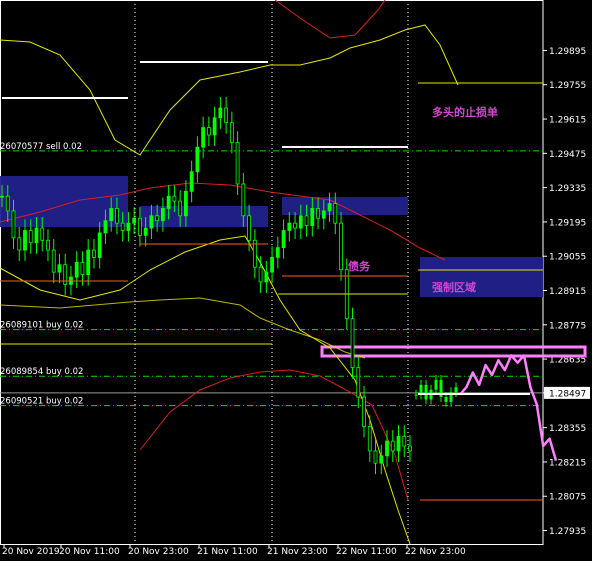  I want to click on y-tick-label-11: 1.28355, so click(567, 429).